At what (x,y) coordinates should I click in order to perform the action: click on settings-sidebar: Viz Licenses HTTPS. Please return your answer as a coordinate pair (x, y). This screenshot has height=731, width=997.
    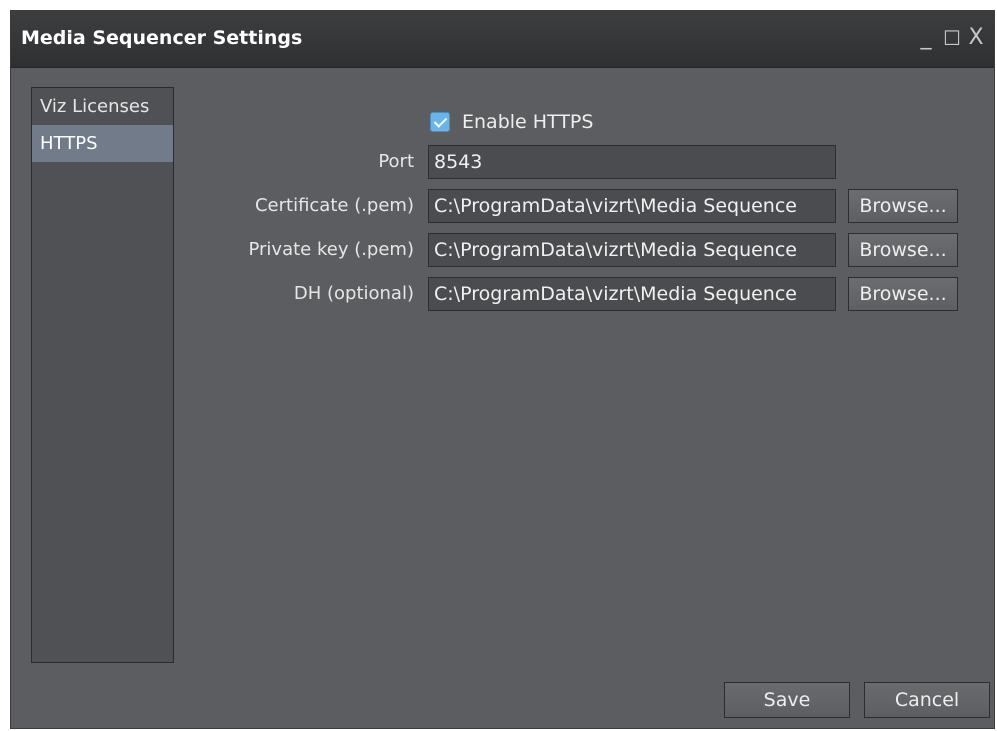
    Looking at the image, I should click on (102, 375).